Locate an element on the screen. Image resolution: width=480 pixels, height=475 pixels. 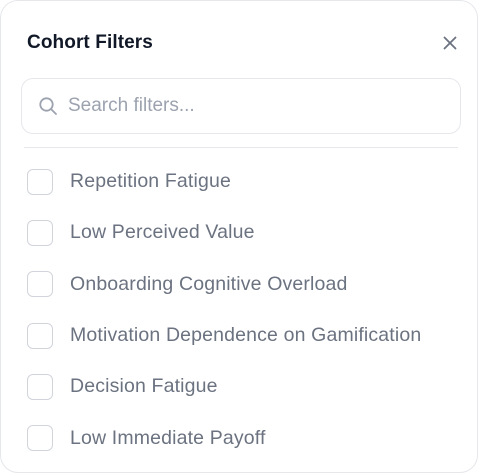
filter-label: Low Immediate Payoff is located at coordinates (168, 437).